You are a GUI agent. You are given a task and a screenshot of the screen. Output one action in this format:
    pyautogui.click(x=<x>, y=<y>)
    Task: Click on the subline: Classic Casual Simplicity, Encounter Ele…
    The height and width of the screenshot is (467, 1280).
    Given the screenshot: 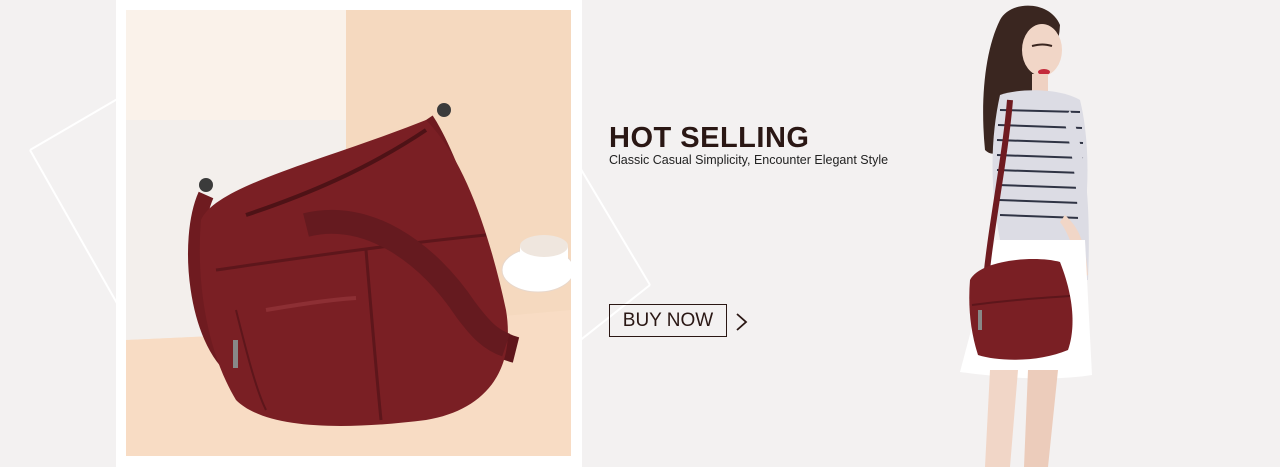 What is the action you would take?
    pyautogui.click(x=749, y=160)
    